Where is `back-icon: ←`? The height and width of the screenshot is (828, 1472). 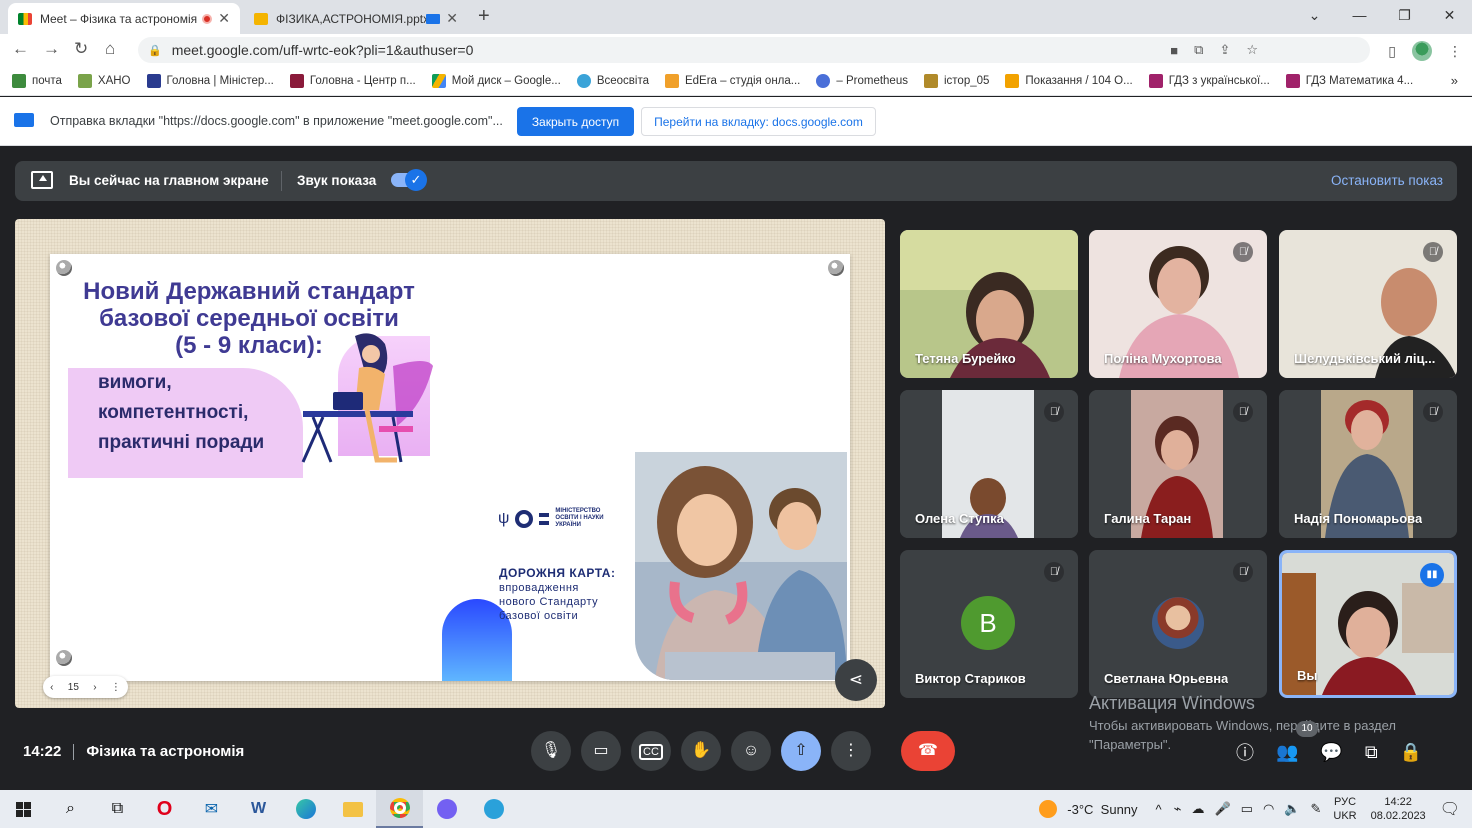
back-icon: ← is located at coordinates (20, 49).